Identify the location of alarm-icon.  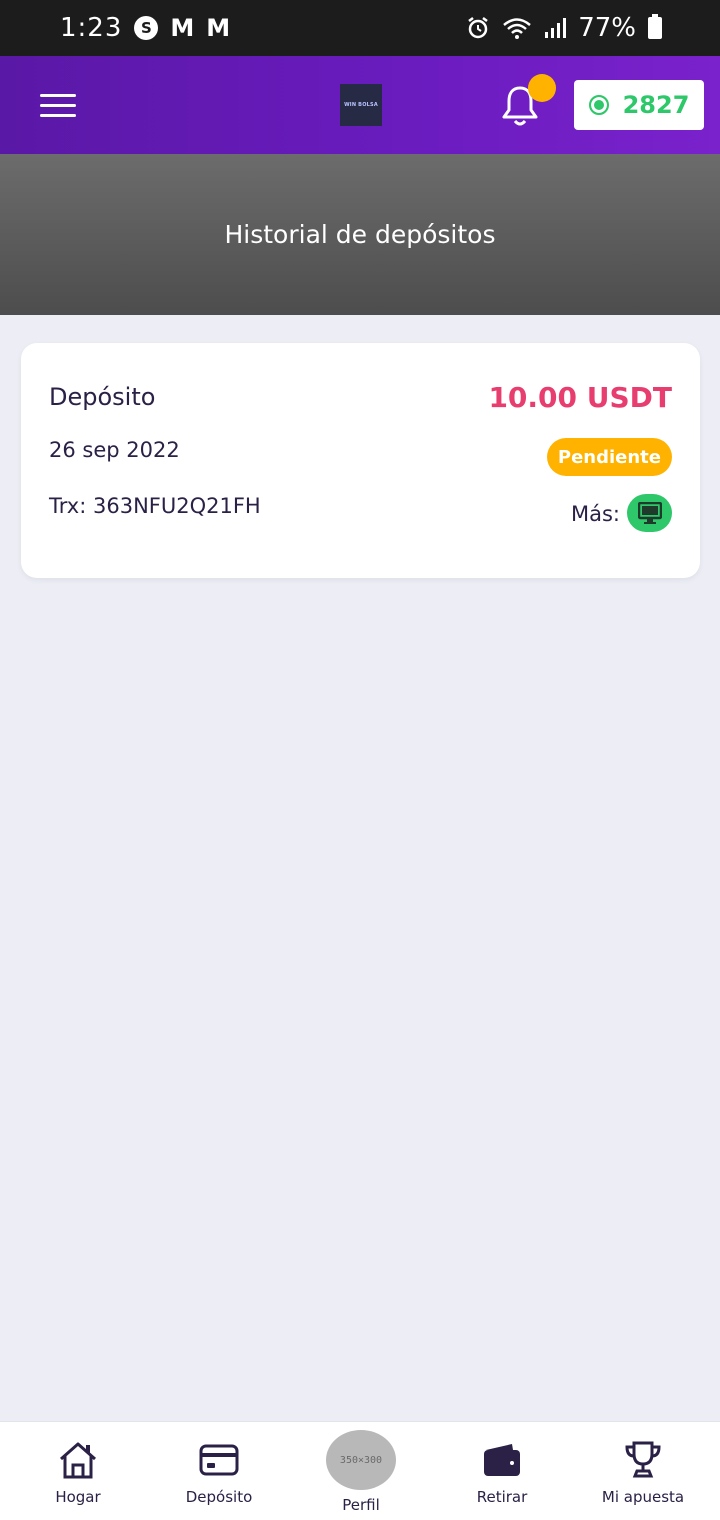
(478, 28).